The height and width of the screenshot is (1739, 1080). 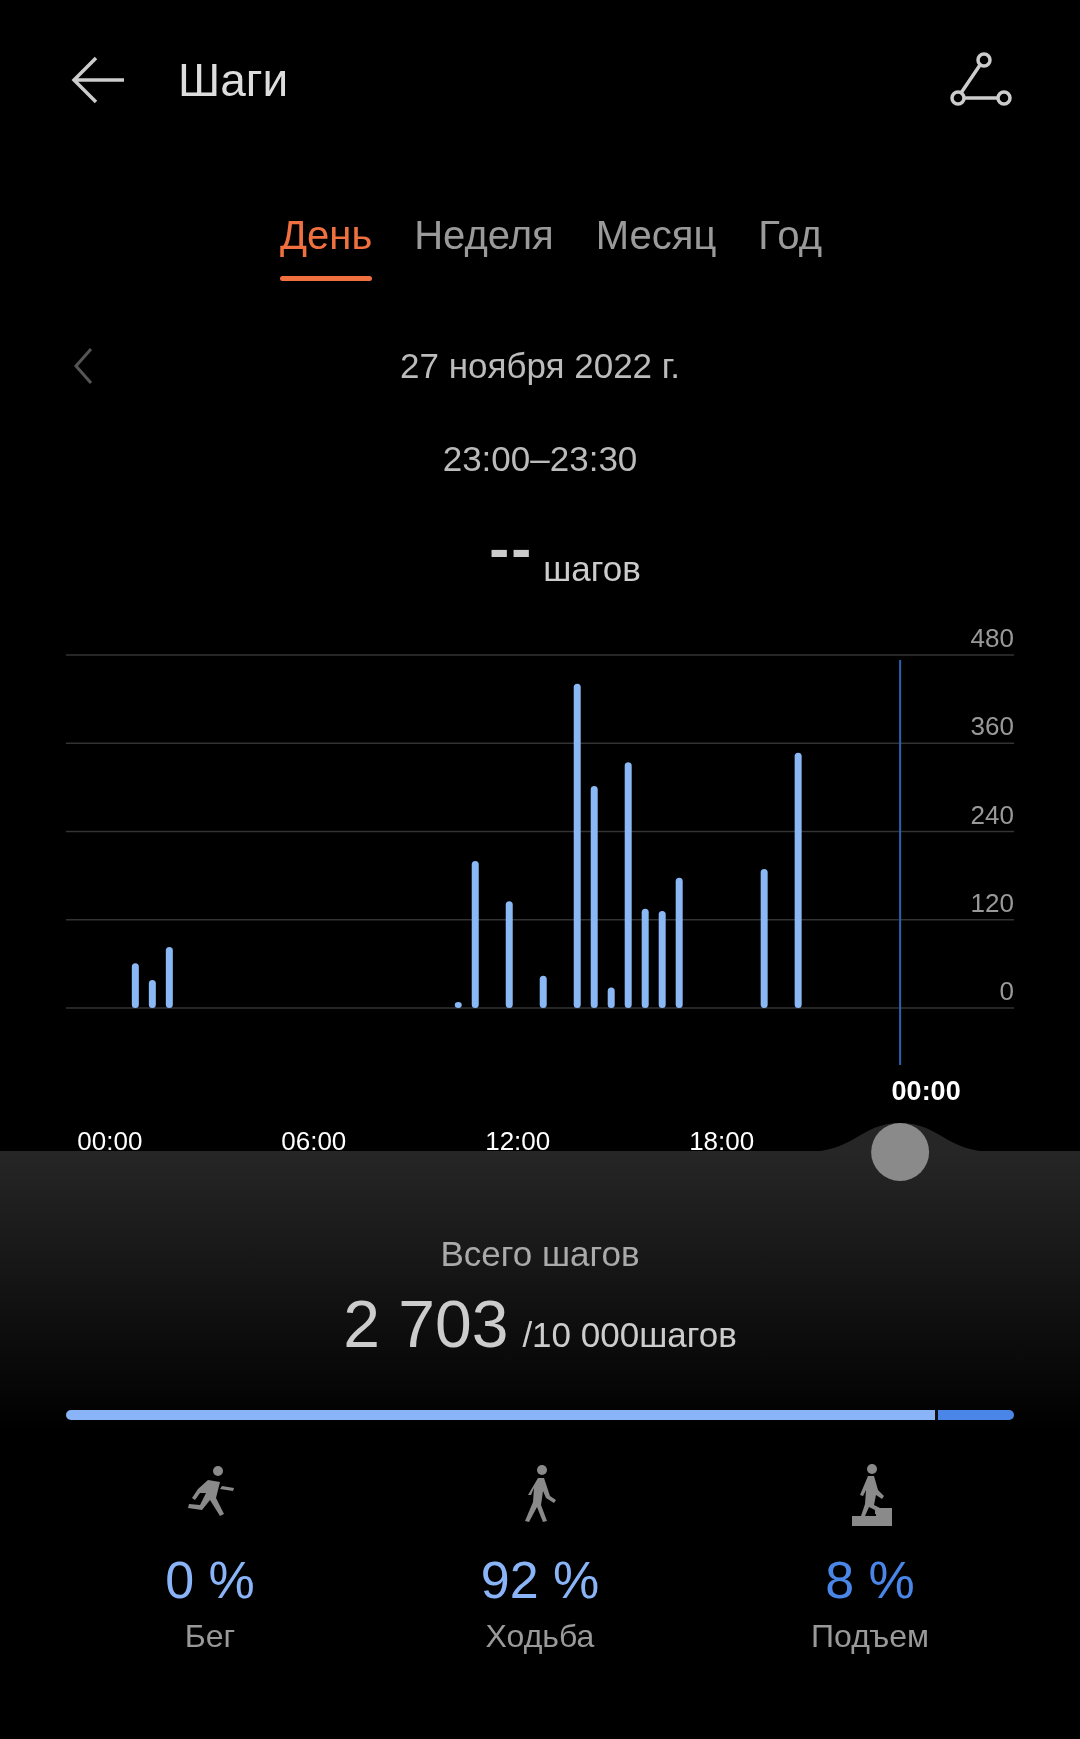 I want to click on activity-percent: 0 %, so click(x=210, y=1580).